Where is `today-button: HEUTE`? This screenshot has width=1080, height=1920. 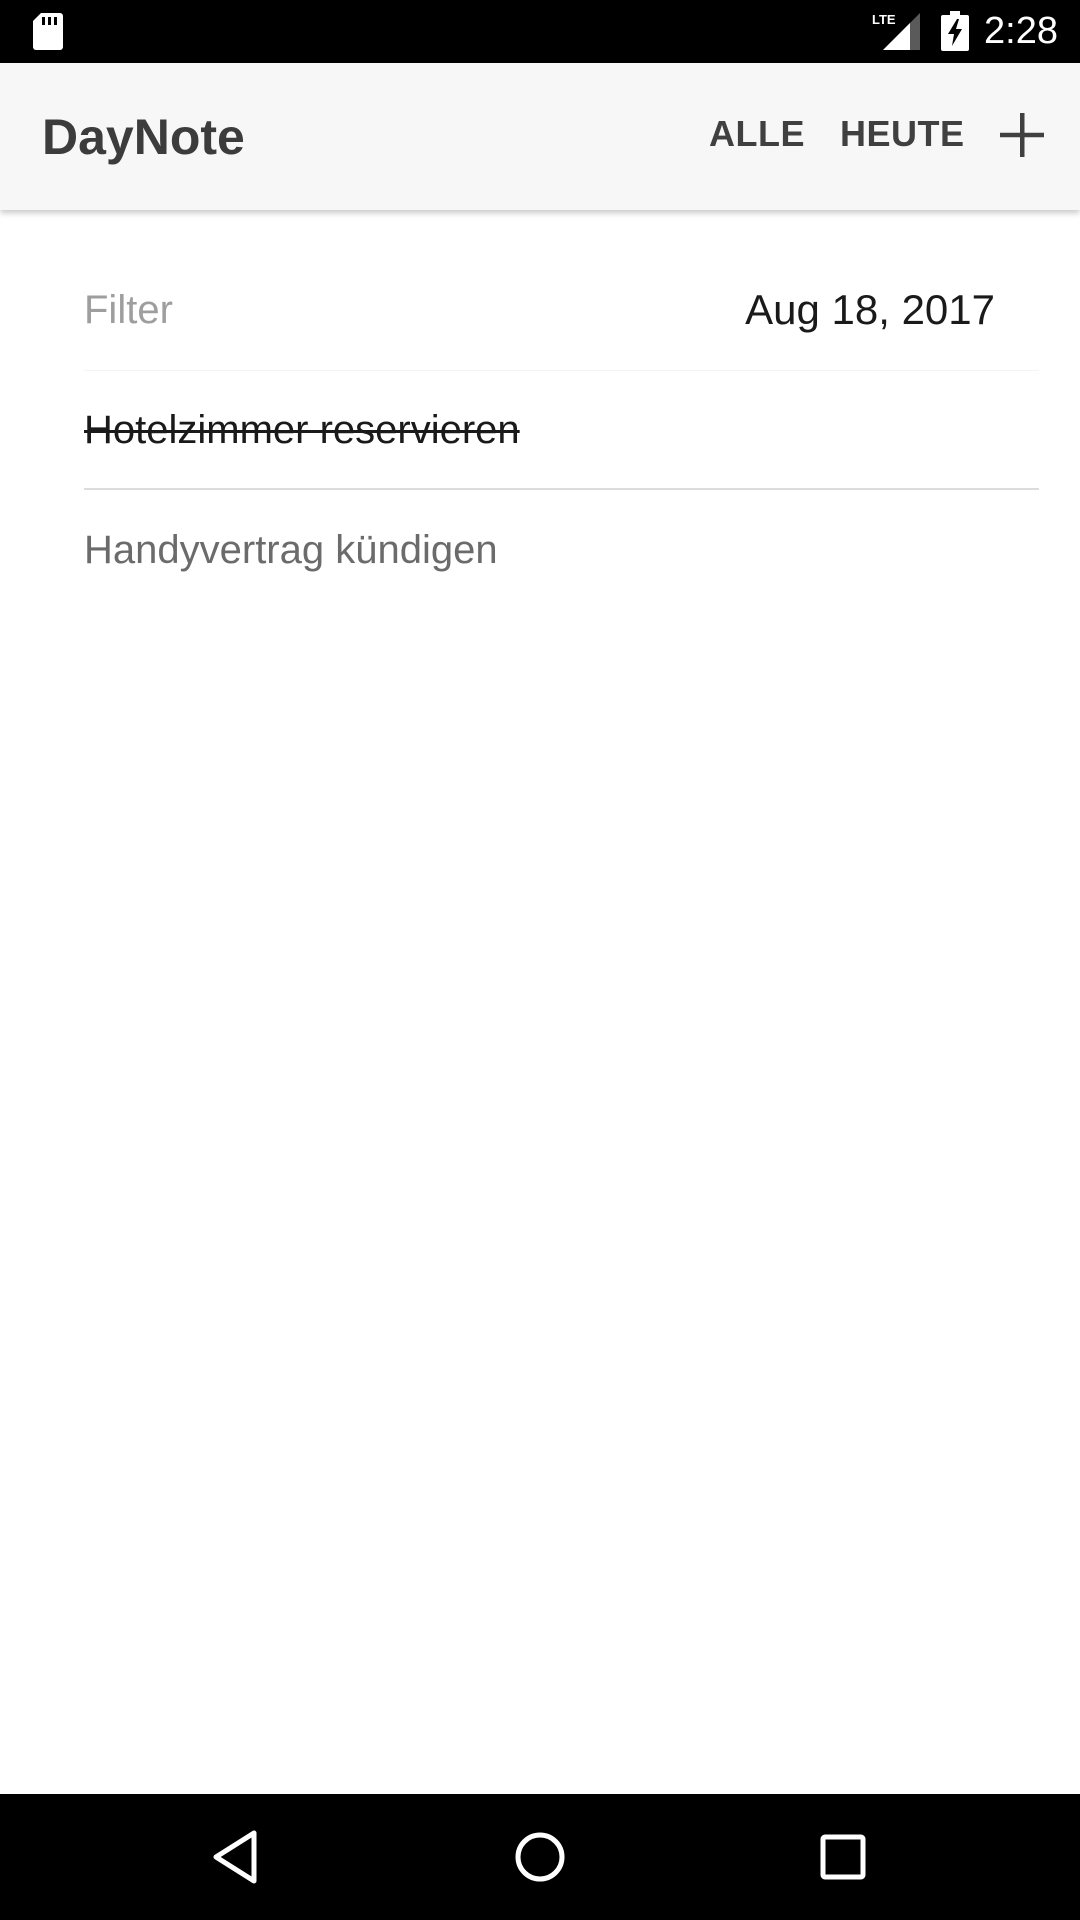
today-button: HEUTE is located at coordinates (902, 134).